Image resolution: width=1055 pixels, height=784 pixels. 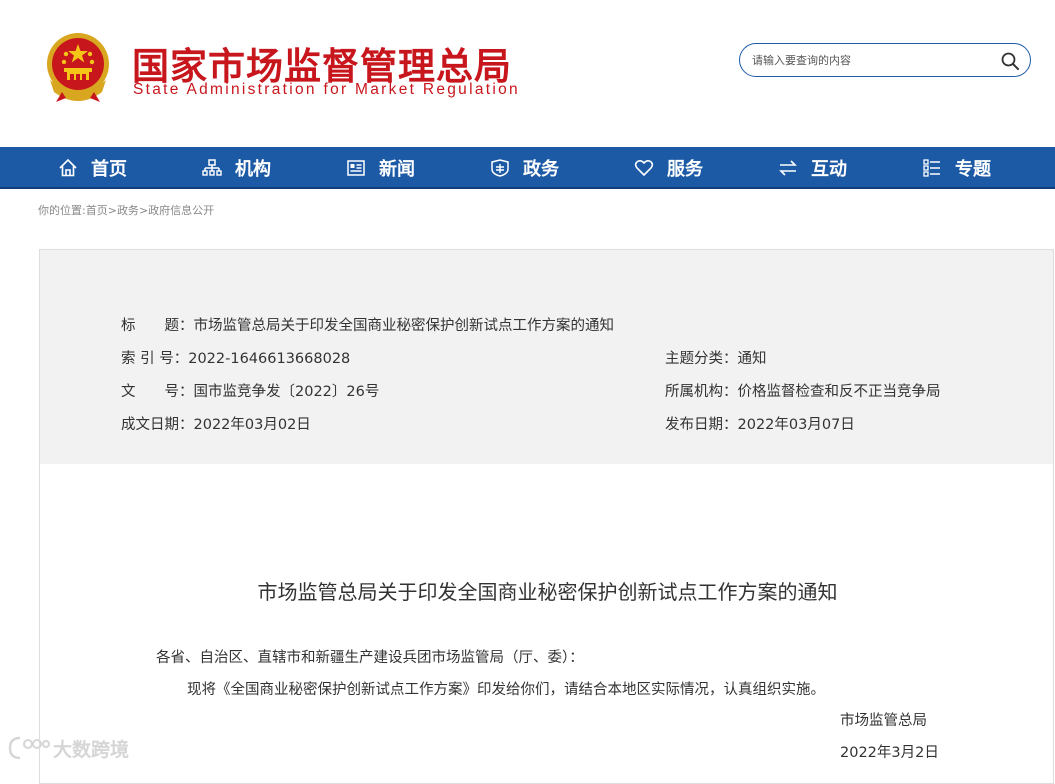 I want to click on nav-item-org: 机构, so click(x=236, y=168).